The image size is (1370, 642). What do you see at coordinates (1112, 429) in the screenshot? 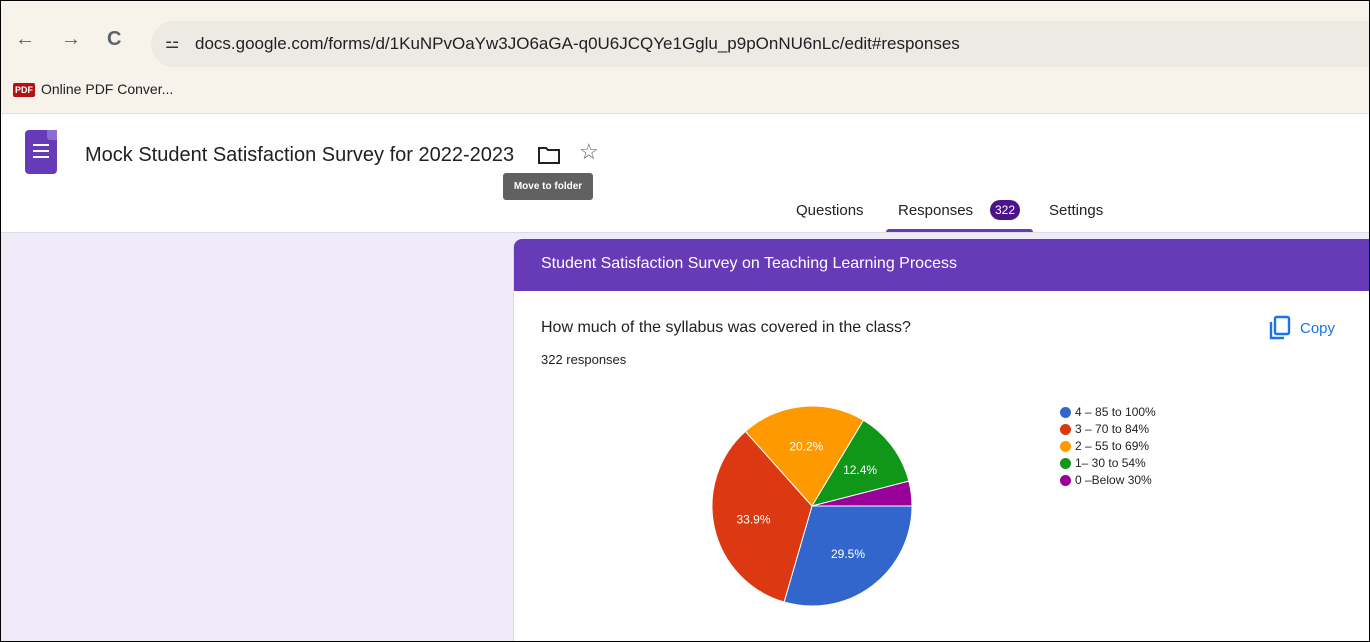
I see `legend-label: 3 – 70 to 84%` at bounding box center [1112, 429].